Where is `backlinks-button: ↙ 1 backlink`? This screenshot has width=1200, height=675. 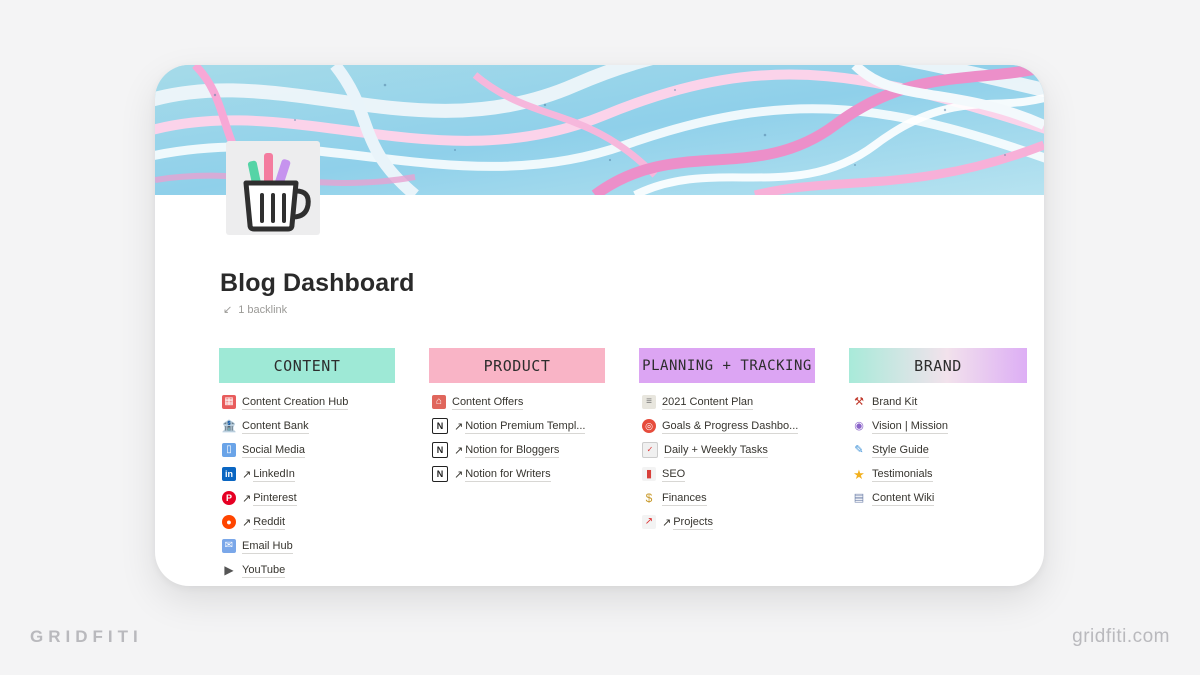
backlinks-button: ↙ 1 backlink is located at coordinates (255, 310).